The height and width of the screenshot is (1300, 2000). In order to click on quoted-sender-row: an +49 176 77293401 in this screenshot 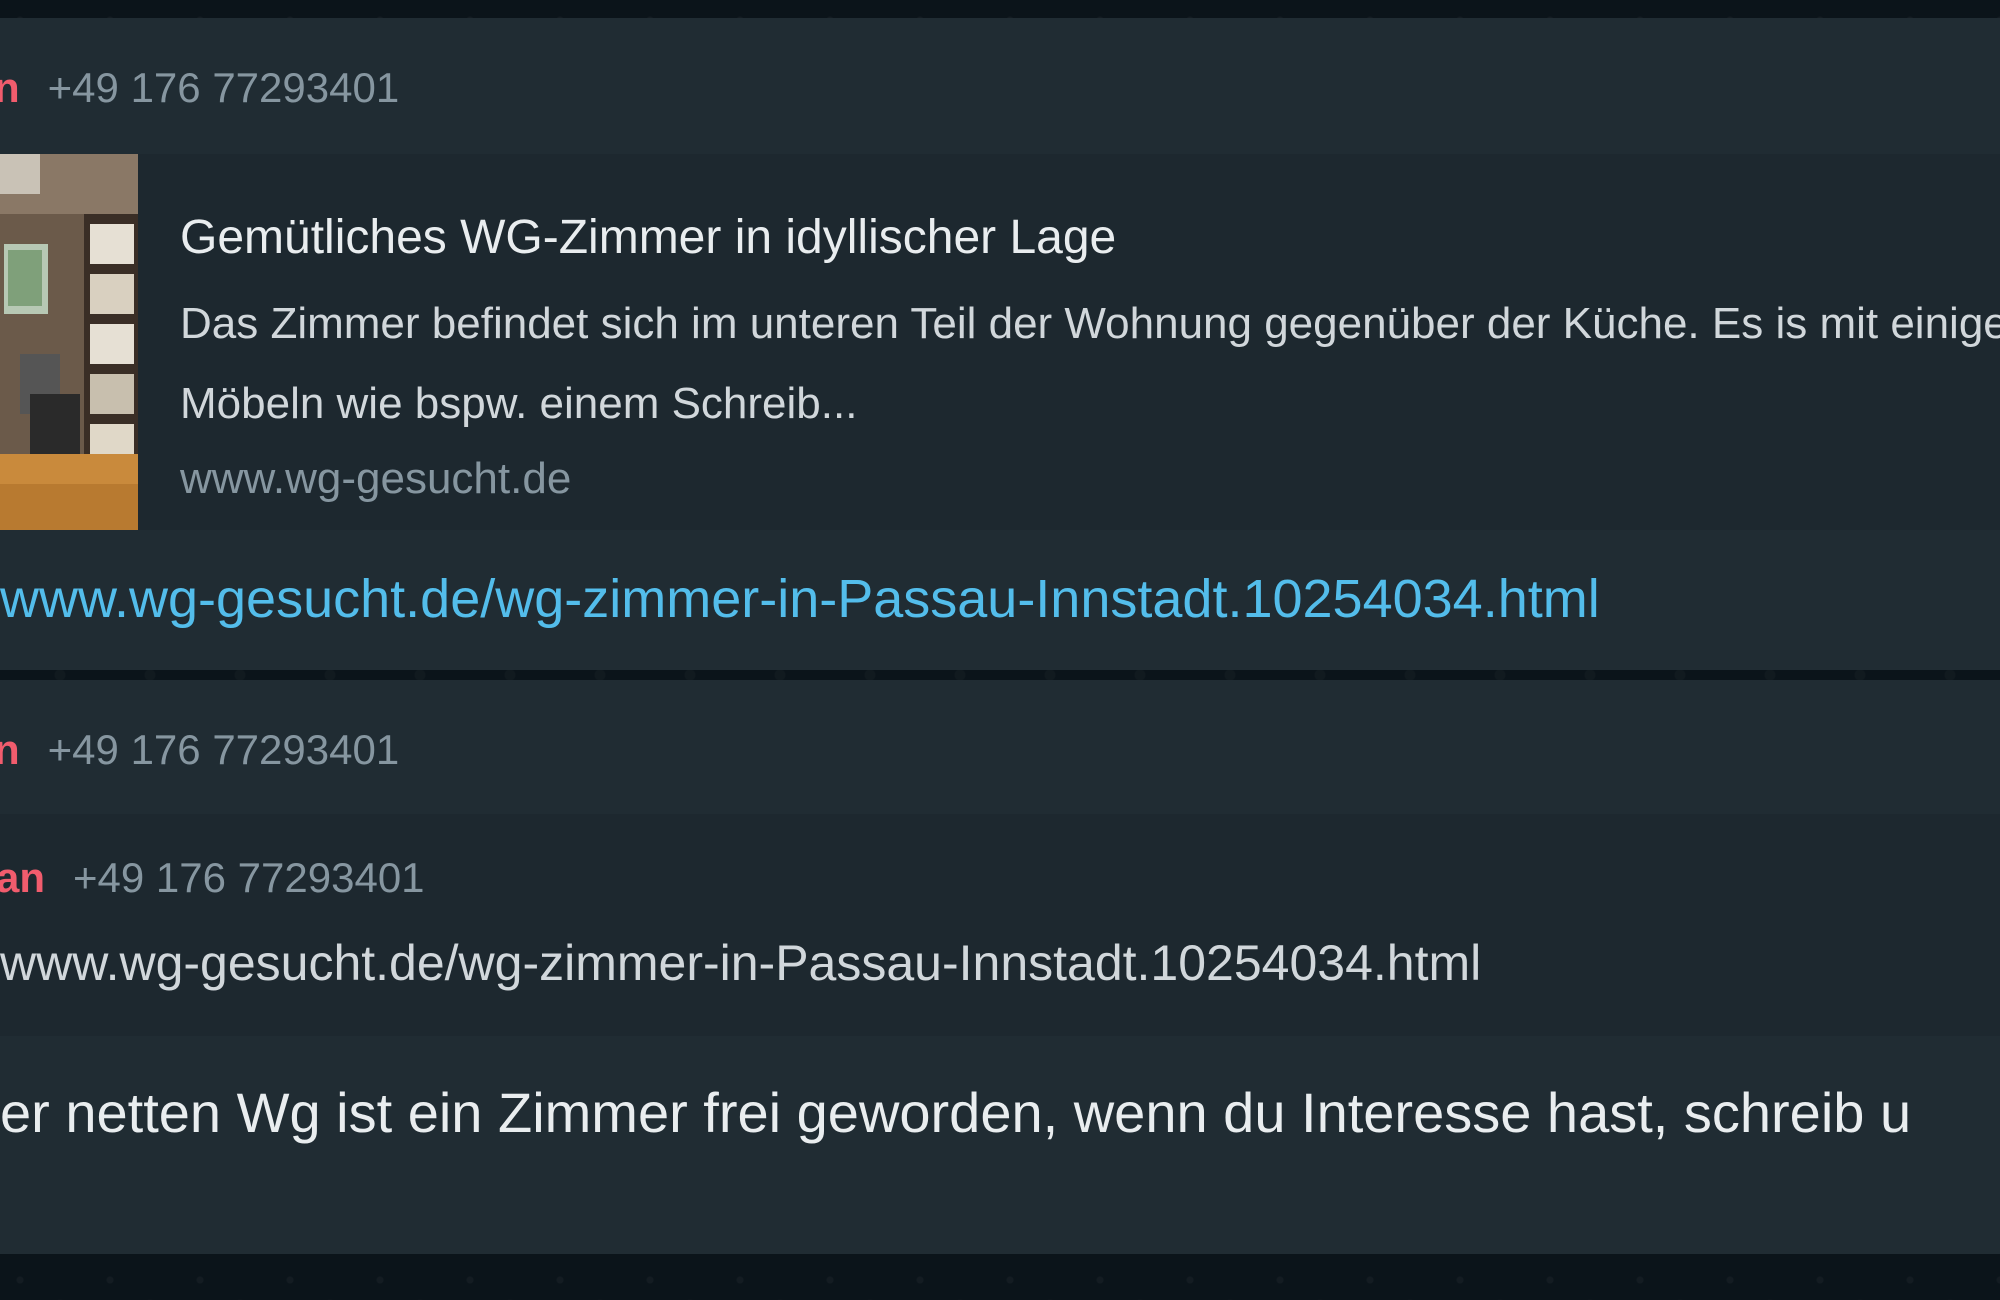, I will do `click(212, 878)`.